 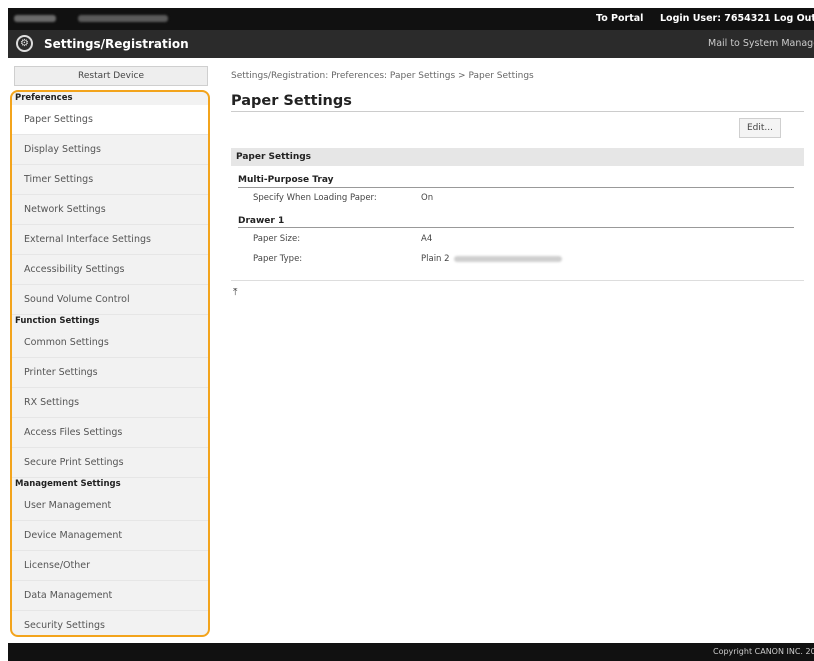 I want to click on app-title: Settings/Registration, so click(x=116, y=44).